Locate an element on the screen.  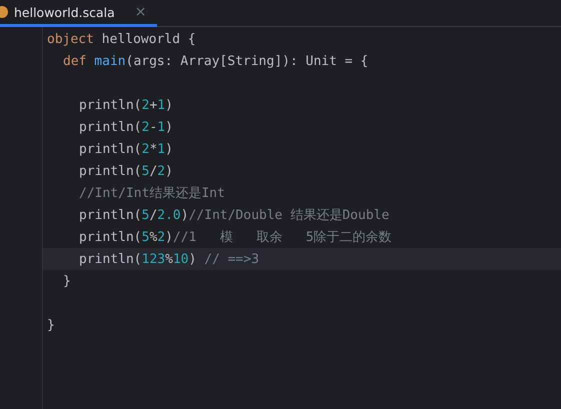
code-line: println(5/2) is located at coordinates (126, 171).